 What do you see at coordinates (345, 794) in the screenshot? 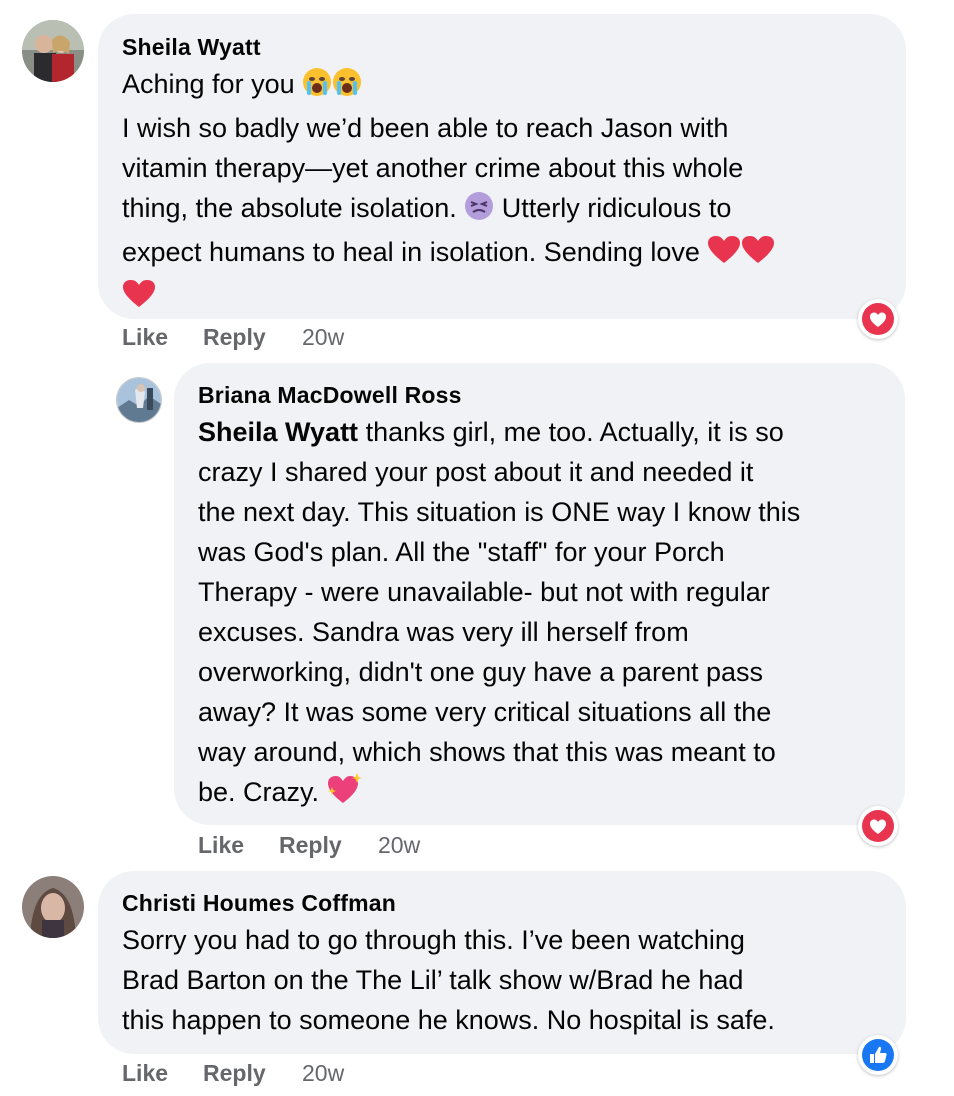
I see `sparkling-heart-emoji-icon` at bounding box center [345, 794].